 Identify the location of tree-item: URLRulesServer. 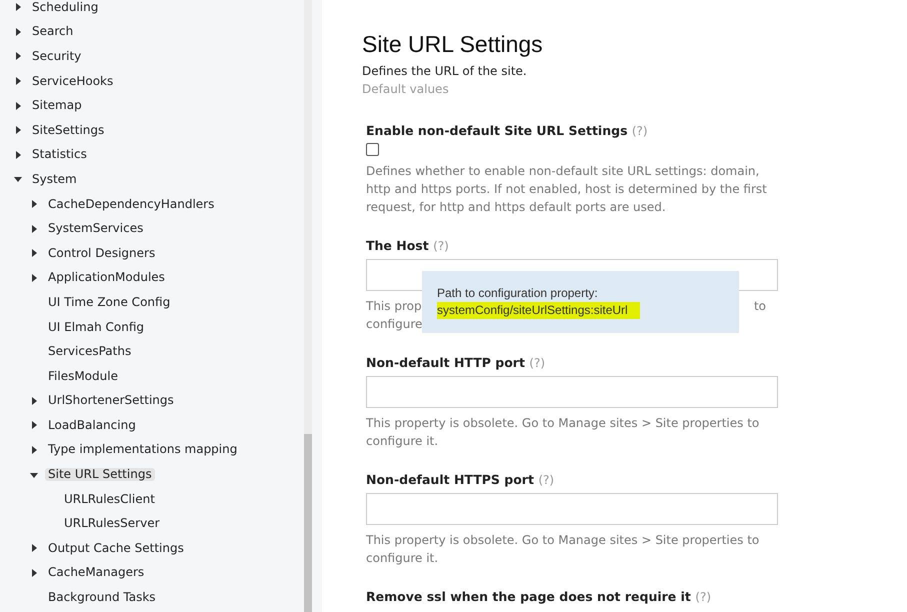
(112, 523).